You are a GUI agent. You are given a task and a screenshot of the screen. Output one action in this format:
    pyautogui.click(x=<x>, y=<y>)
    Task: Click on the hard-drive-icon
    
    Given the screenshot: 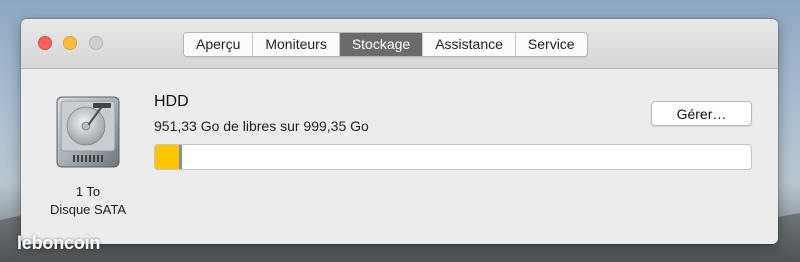 What is the action you would take?
    pyautogui.click(x=88, y=132)
    